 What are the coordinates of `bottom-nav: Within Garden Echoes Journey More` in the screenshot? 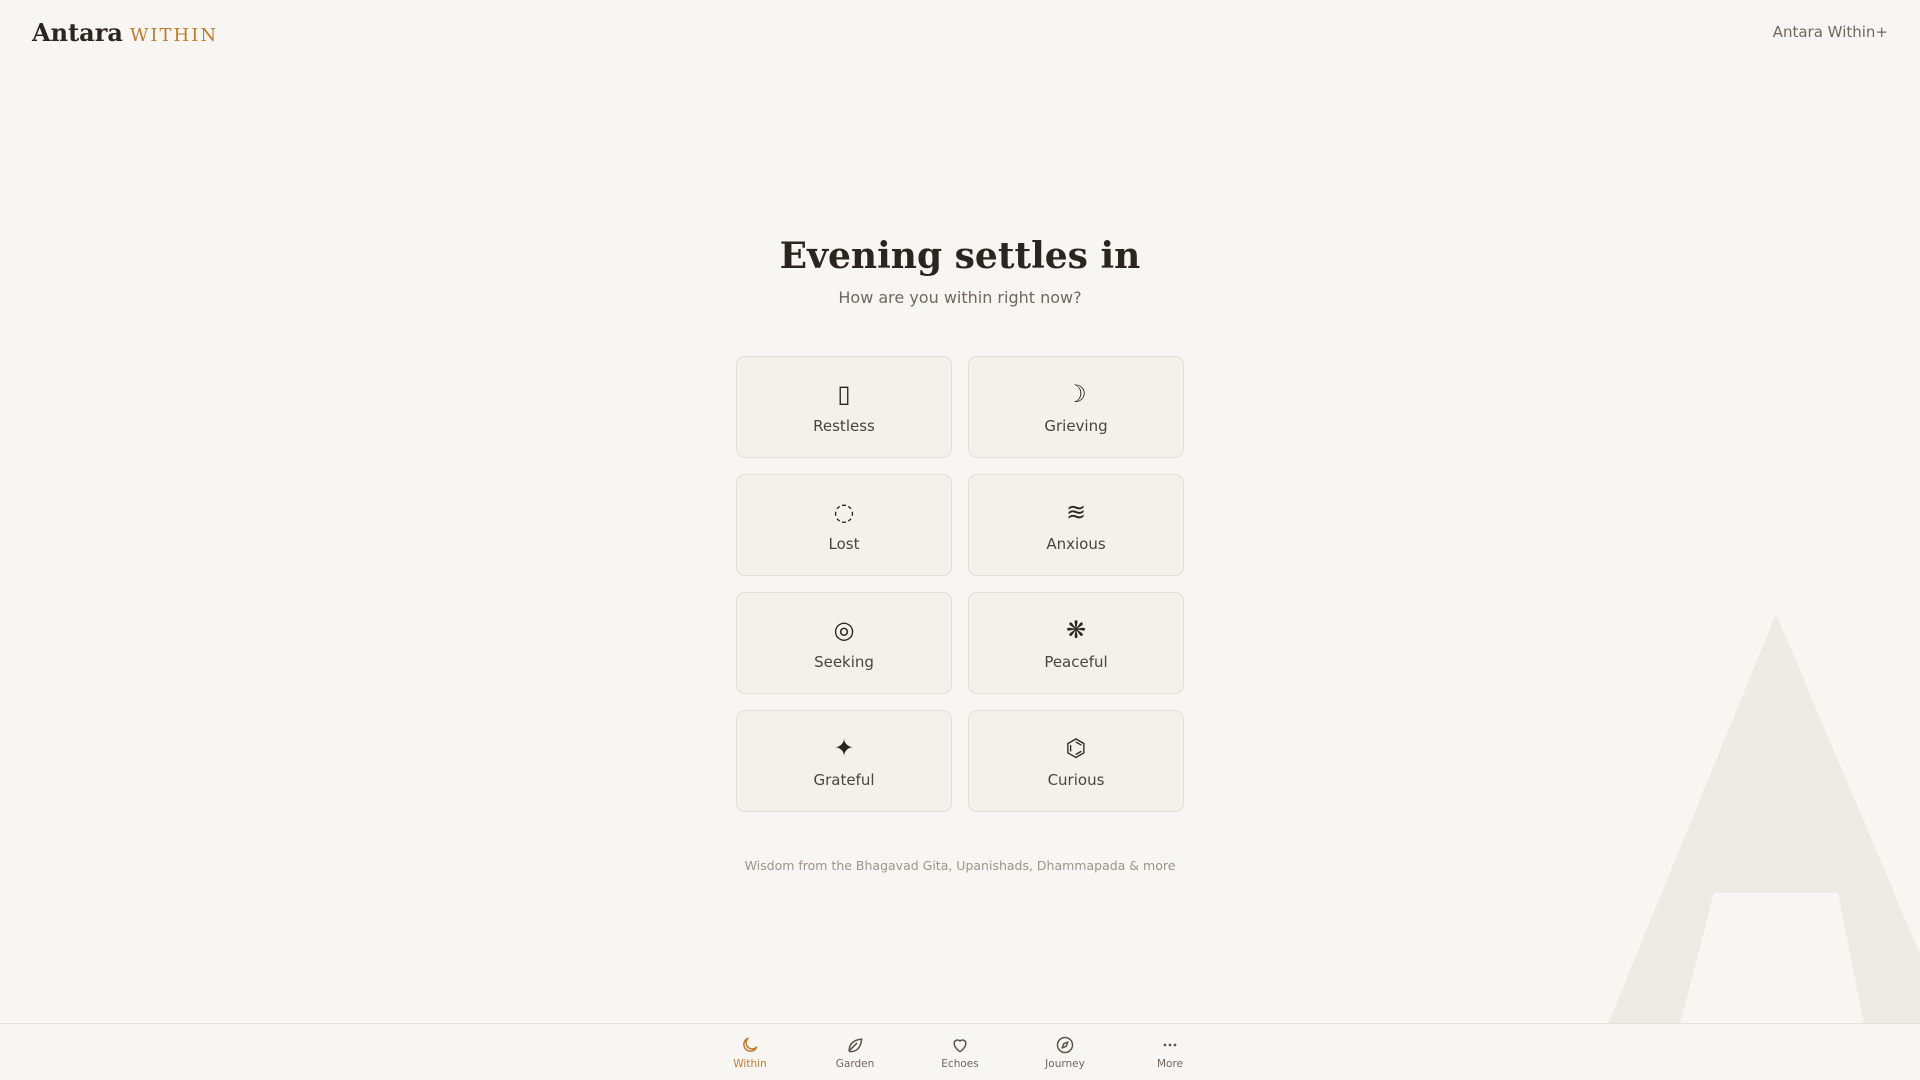 It's located at (960, 1051).